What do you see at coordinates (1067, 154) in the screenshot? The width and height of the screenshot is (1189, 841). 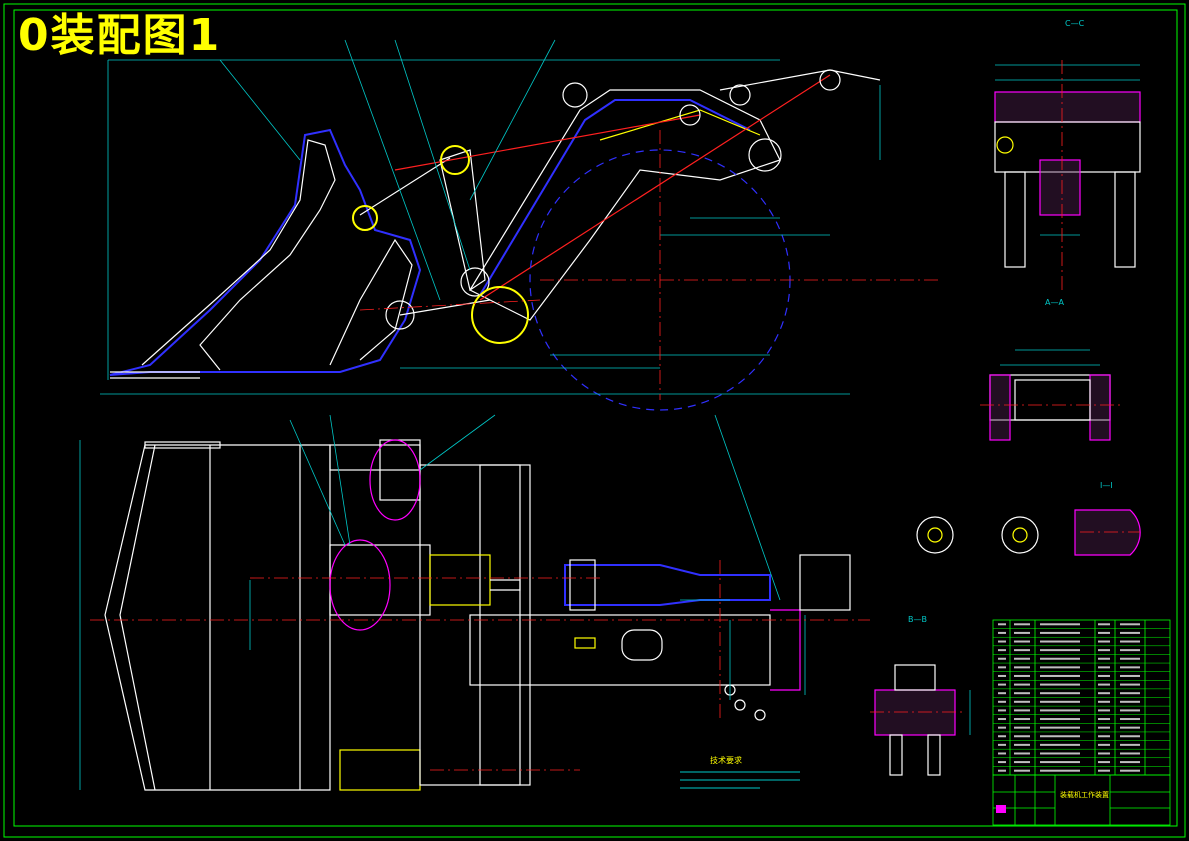 I see `section-c-view: C—C` at bounding box center [1067, 154].